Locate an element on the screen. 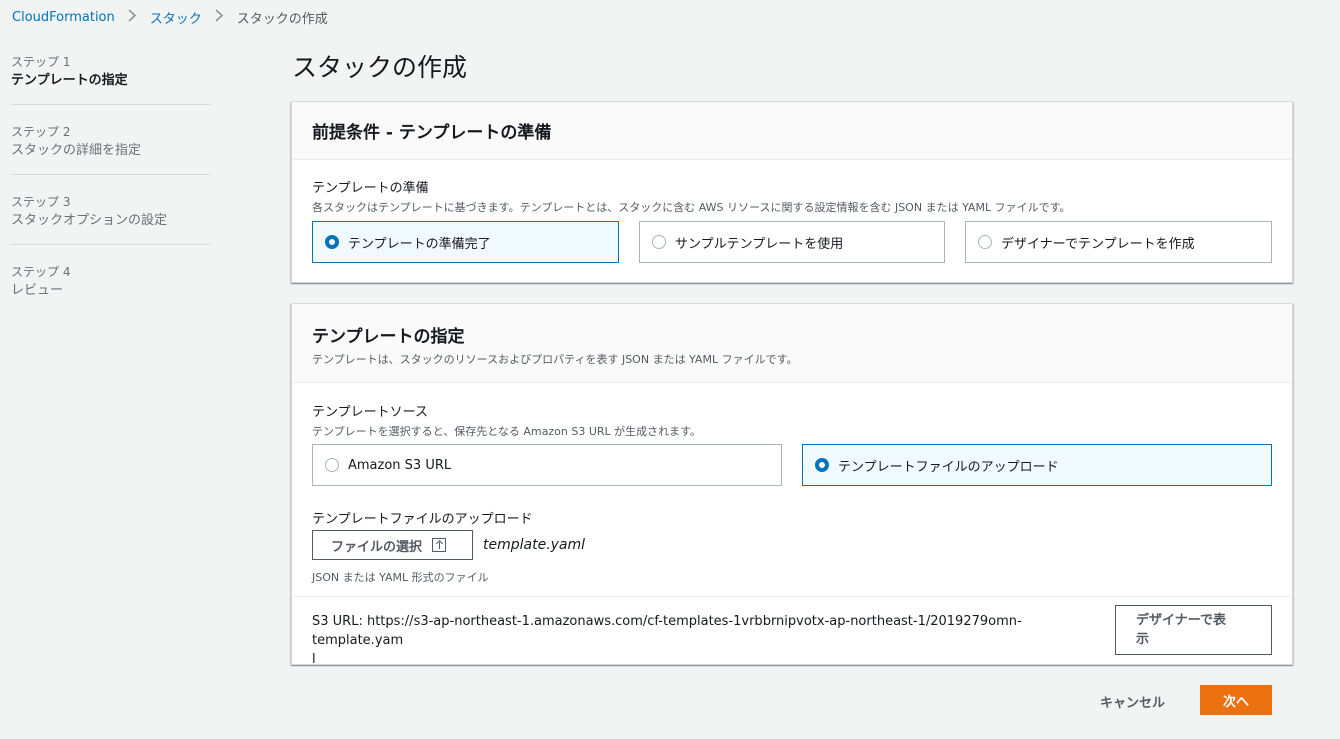 This screenshot has height=739, width=1340. step-number: ステップ 2 is located at coordinates (41, 132).